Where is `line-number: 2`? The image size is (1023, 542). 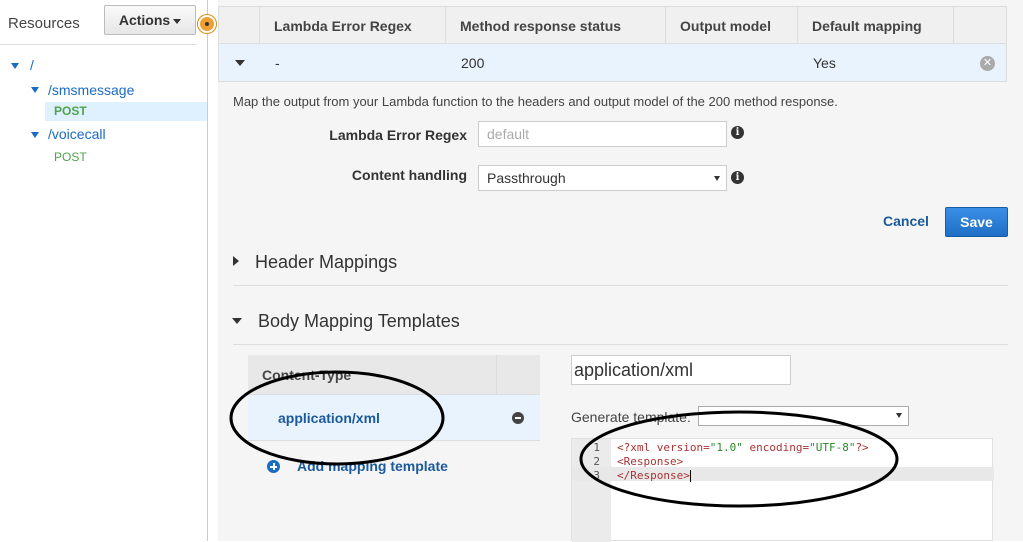 line-number: 2 is located at coordinates (596, 461).